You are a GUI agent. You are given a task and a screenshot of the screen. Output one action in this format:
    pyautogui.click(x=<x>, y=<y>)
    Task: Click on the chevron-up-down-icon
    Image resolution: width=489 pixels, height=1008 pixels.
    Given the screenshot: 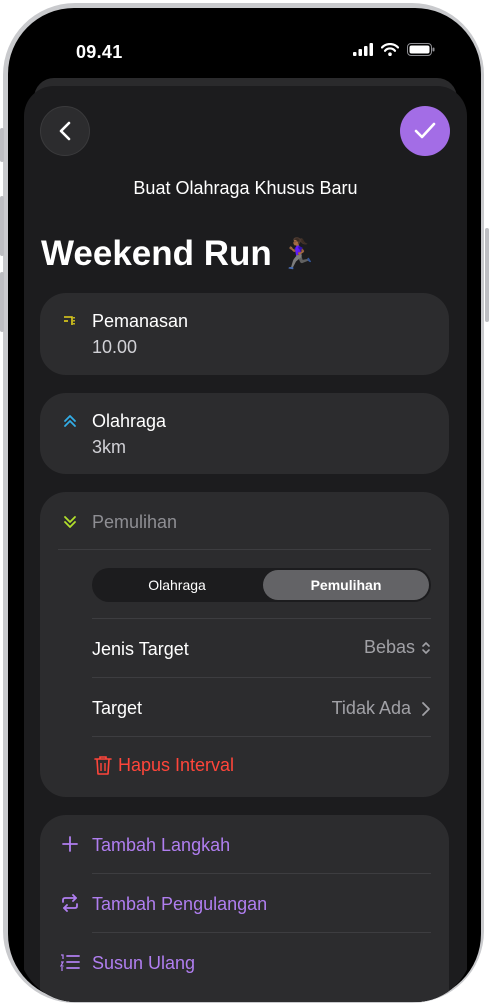 What is the action you would take?
    pyautogui.click(x=426, y=647)
    